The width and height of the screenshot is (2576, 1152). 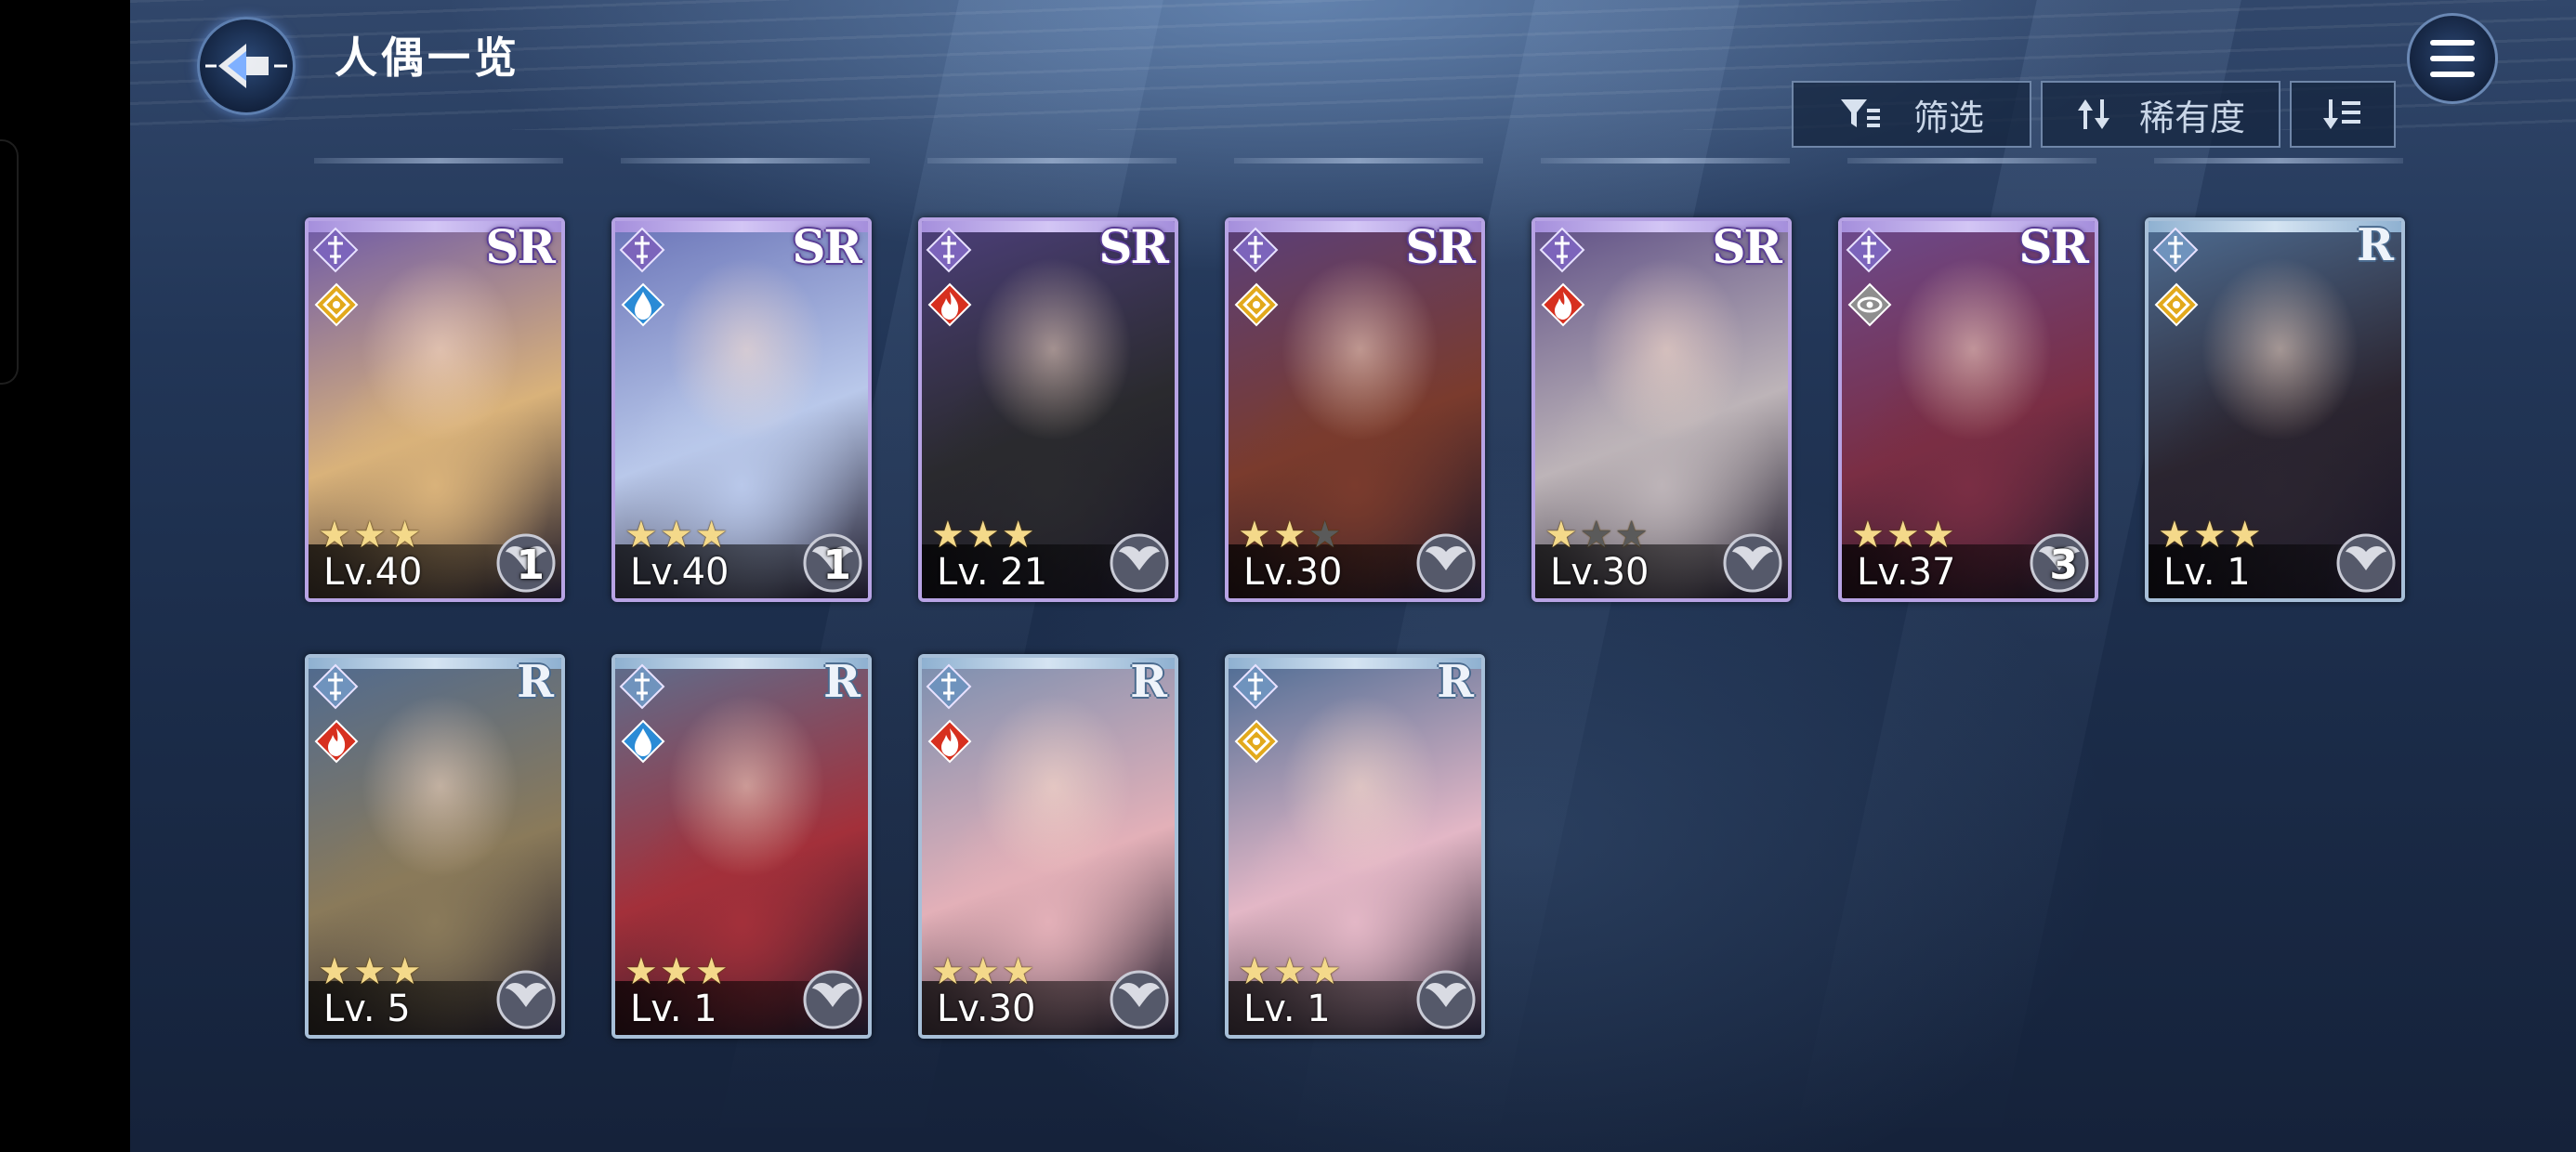 What do you see at coordinates (1860, 113) in the screenshot?
I see `filter-icon` at bounding box center [1860, 113].